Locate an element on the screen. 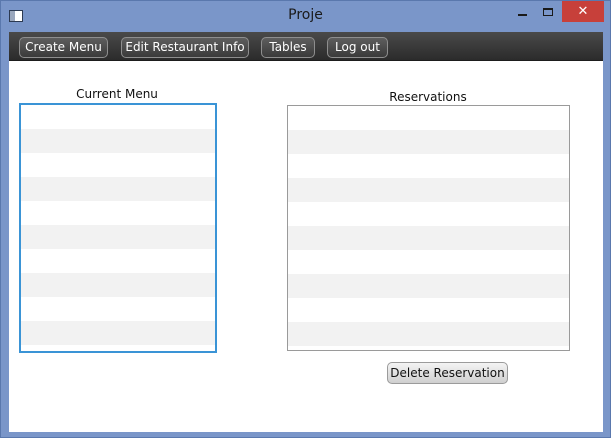 This screenshot has width=611, height=438. reservations-label: Reservations is located at coordinates (428, 97).